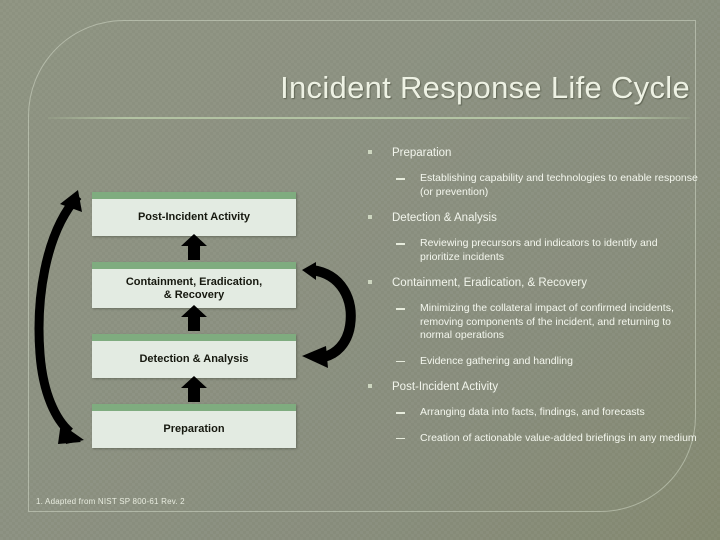 The image size is (720, 540). Describe the element at coordinates (194, 247) in the screenshot. I see `up-arrow-containment-to-post-incident-icon` at that location.